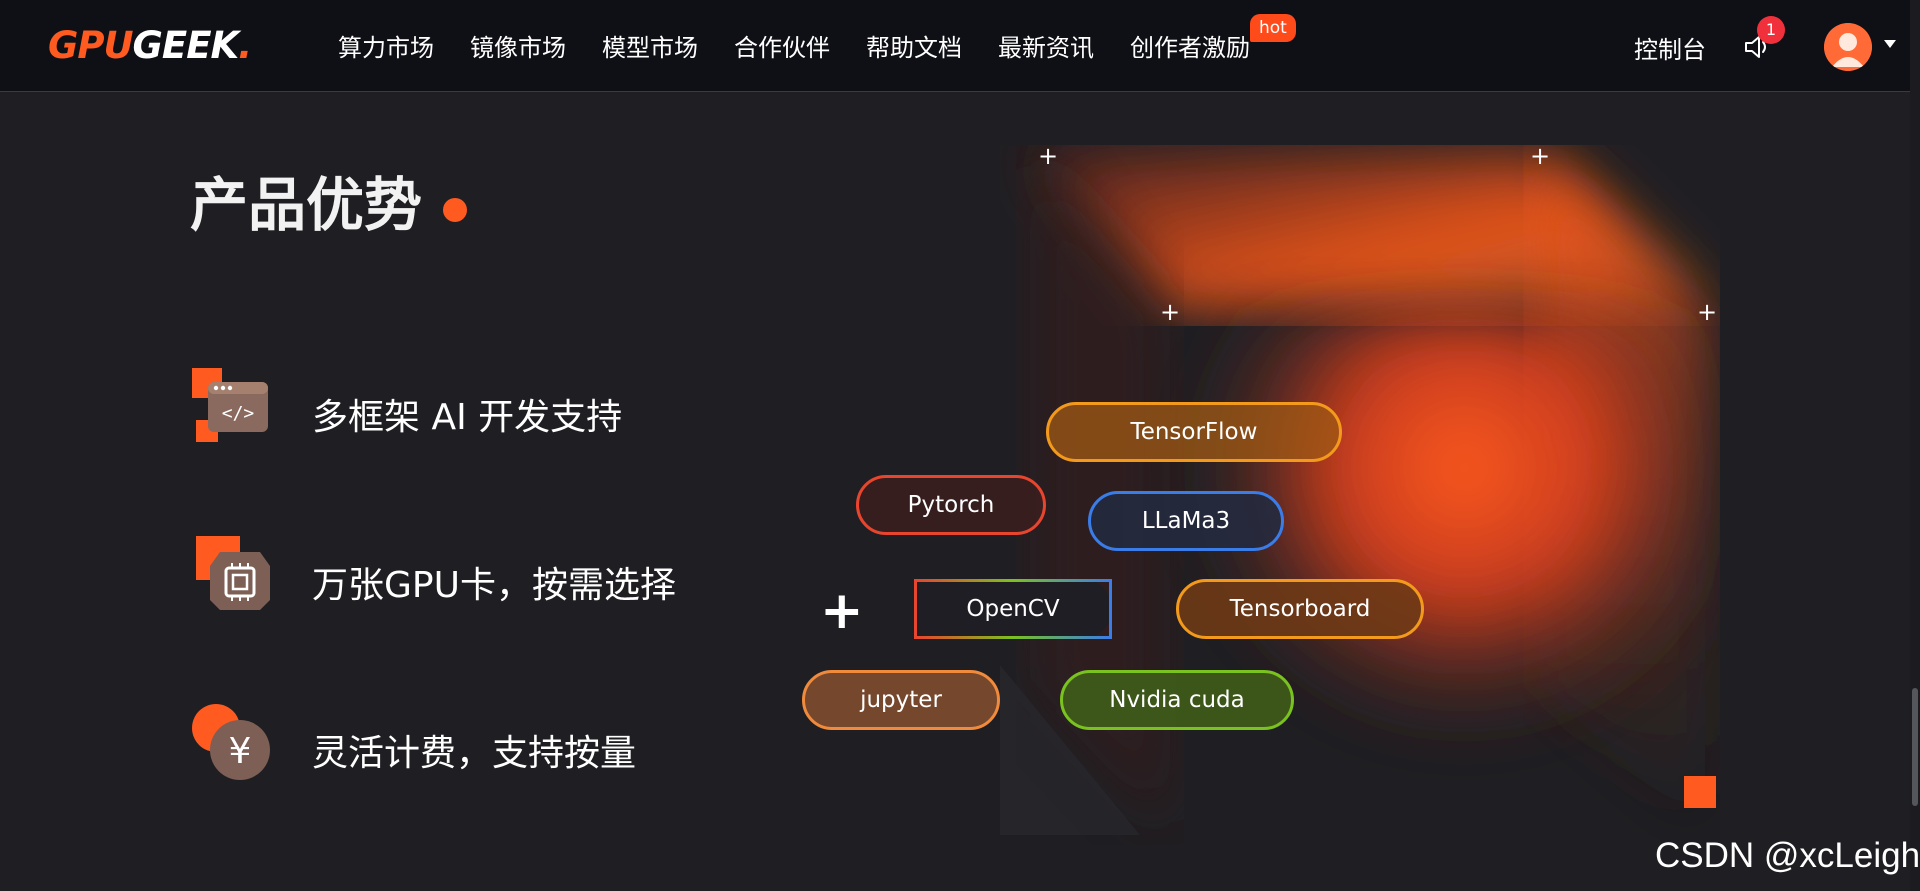  What do you see at coordinates (901, 700) in the screenshot?
I see `tag-jupyter: jupyter` at bounding box center [901, 700].